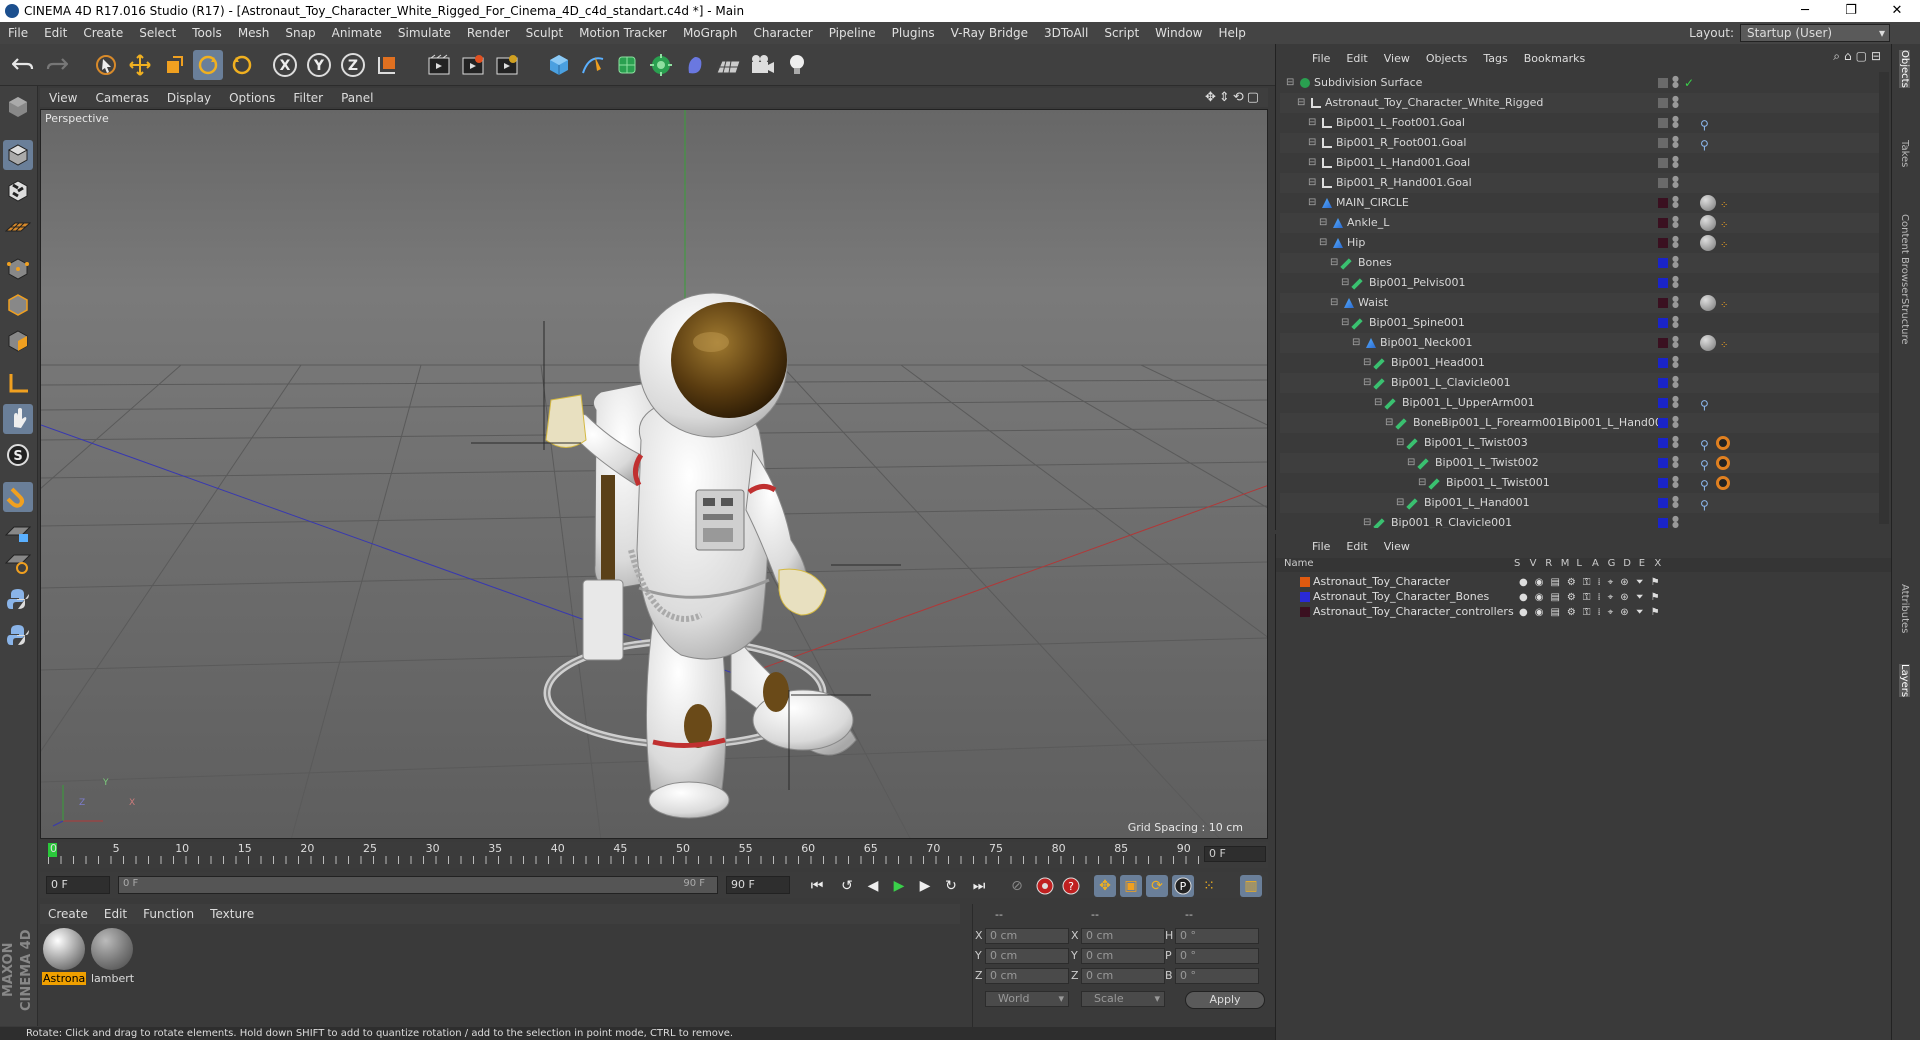 The height and width of the screenshot is (1040, 1920). I want to click on timeline-window-icon: ▥, so click(1251, 886).